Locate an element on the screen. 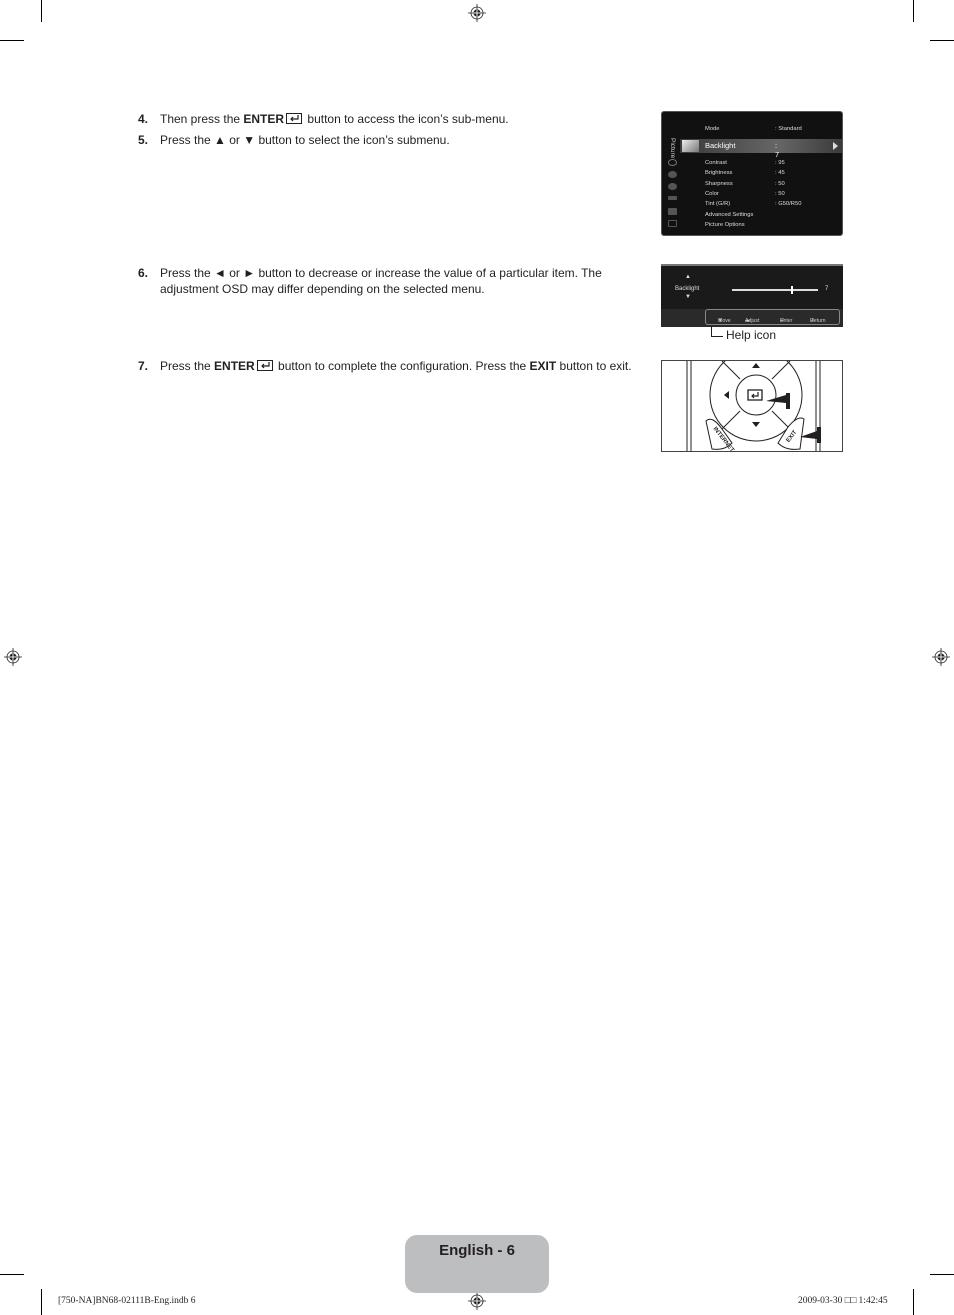 Image resolution: width=954 pixels, height=1315 pixels. slider-track is located at coordinates (775, 290).